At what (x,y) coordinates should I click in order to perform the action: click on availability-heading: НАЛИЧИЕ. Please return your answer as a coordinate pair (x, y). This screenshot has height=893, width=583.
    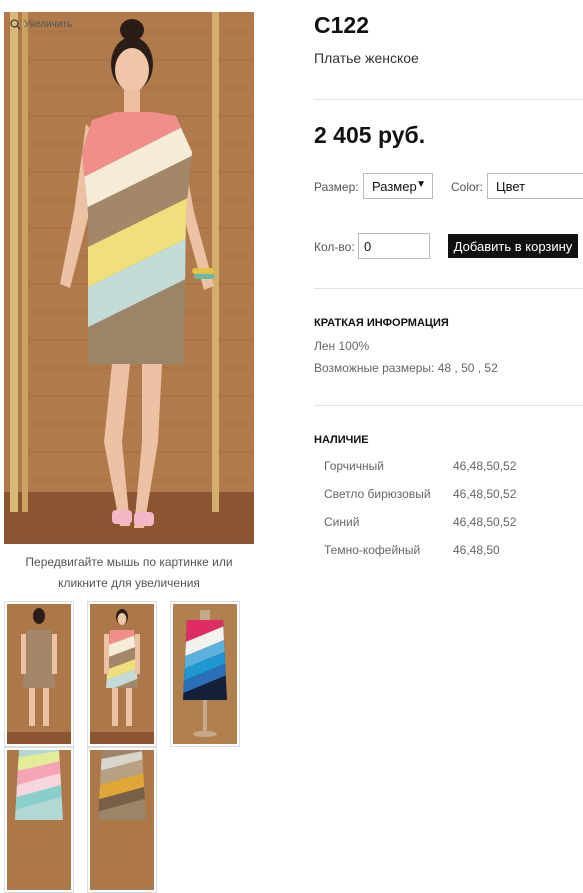
    Looking at the image, I should click on (341, 440).